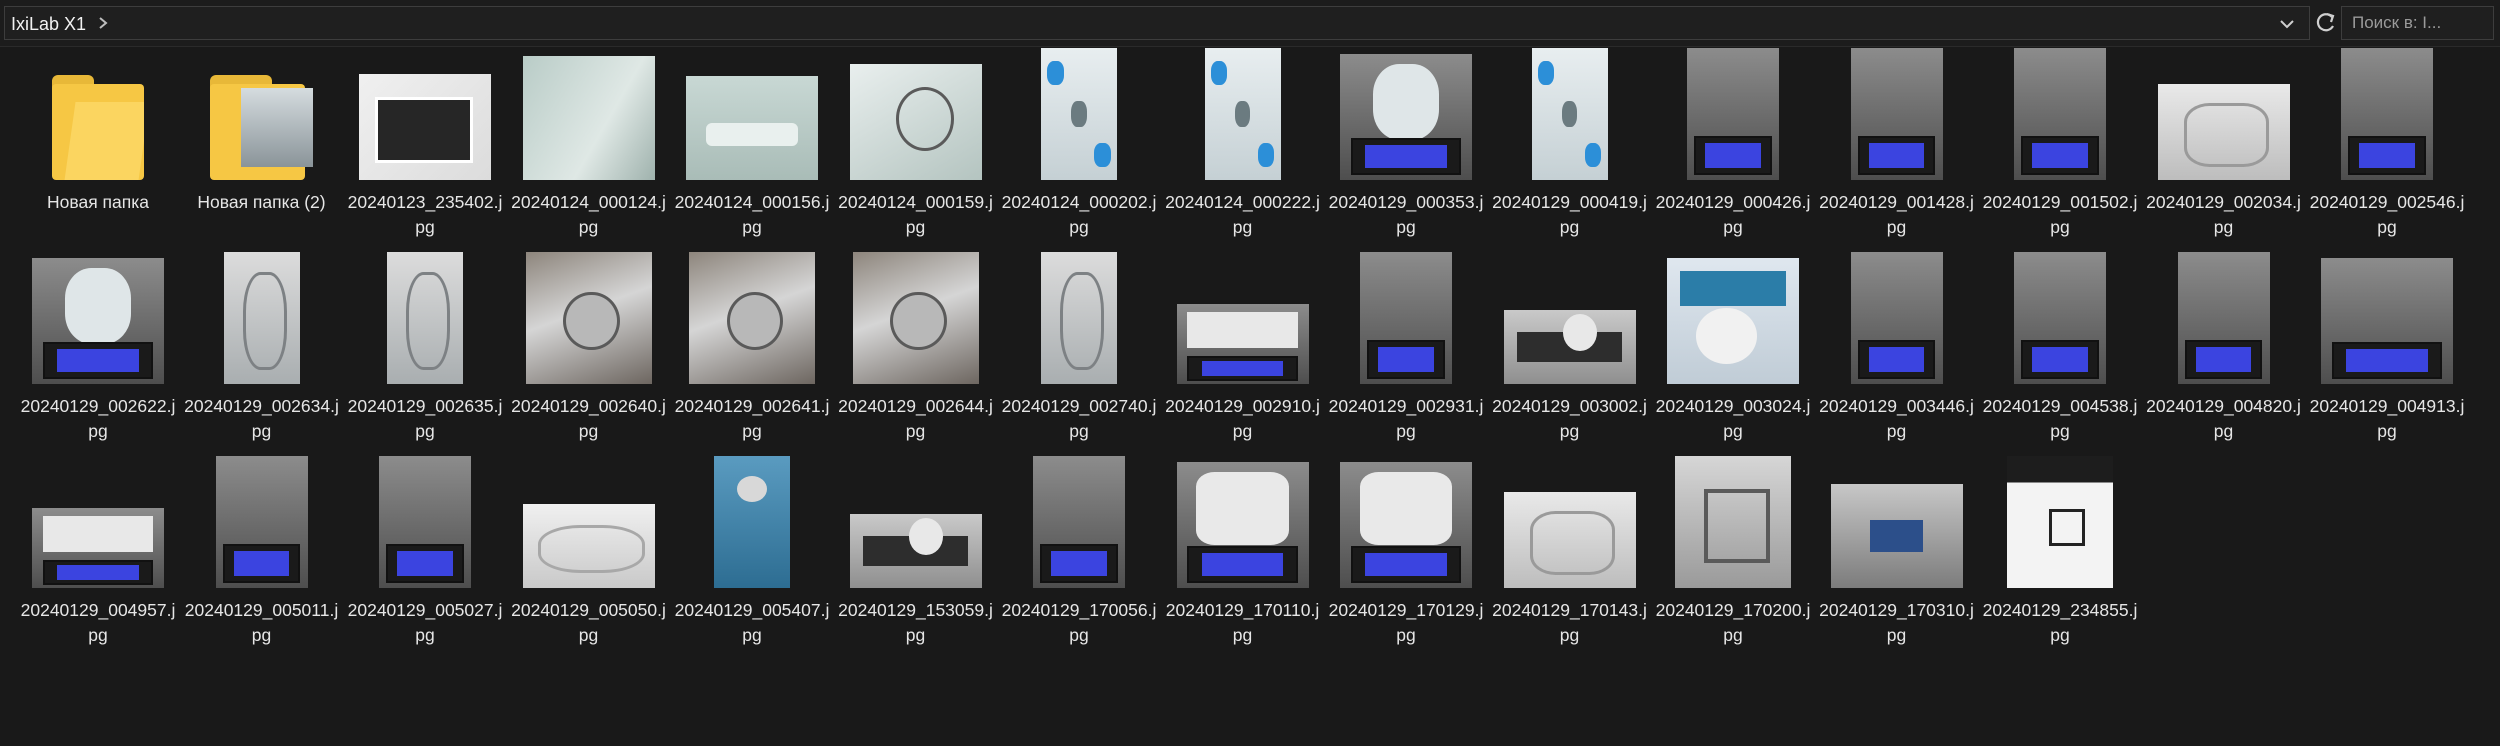 The image size is (2500, 746). What do you see at coordinates (2224, 150) in the screenshot?
I see `file-item: 20240129_002034.jpg` at bounding box center [2224, 150].